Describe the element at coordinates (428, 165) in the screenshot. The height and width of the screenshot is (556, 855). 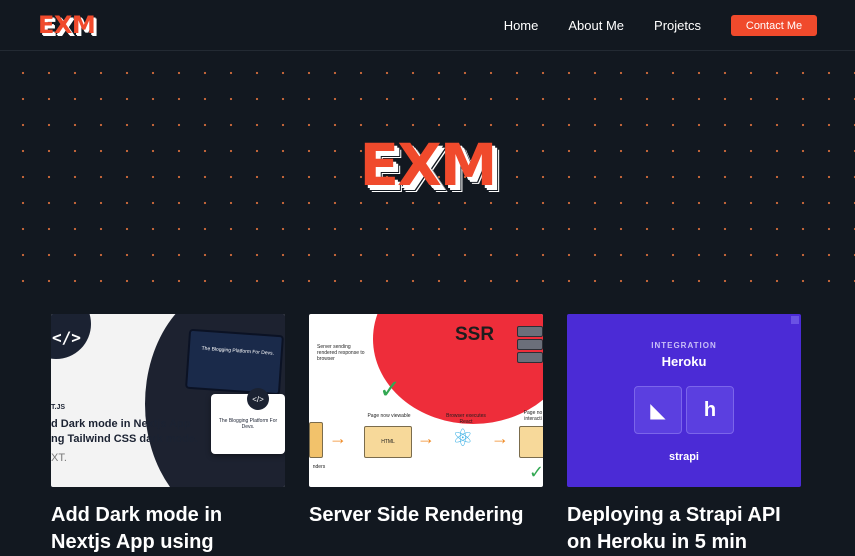
I see `hero-logo: EXM` at that location.